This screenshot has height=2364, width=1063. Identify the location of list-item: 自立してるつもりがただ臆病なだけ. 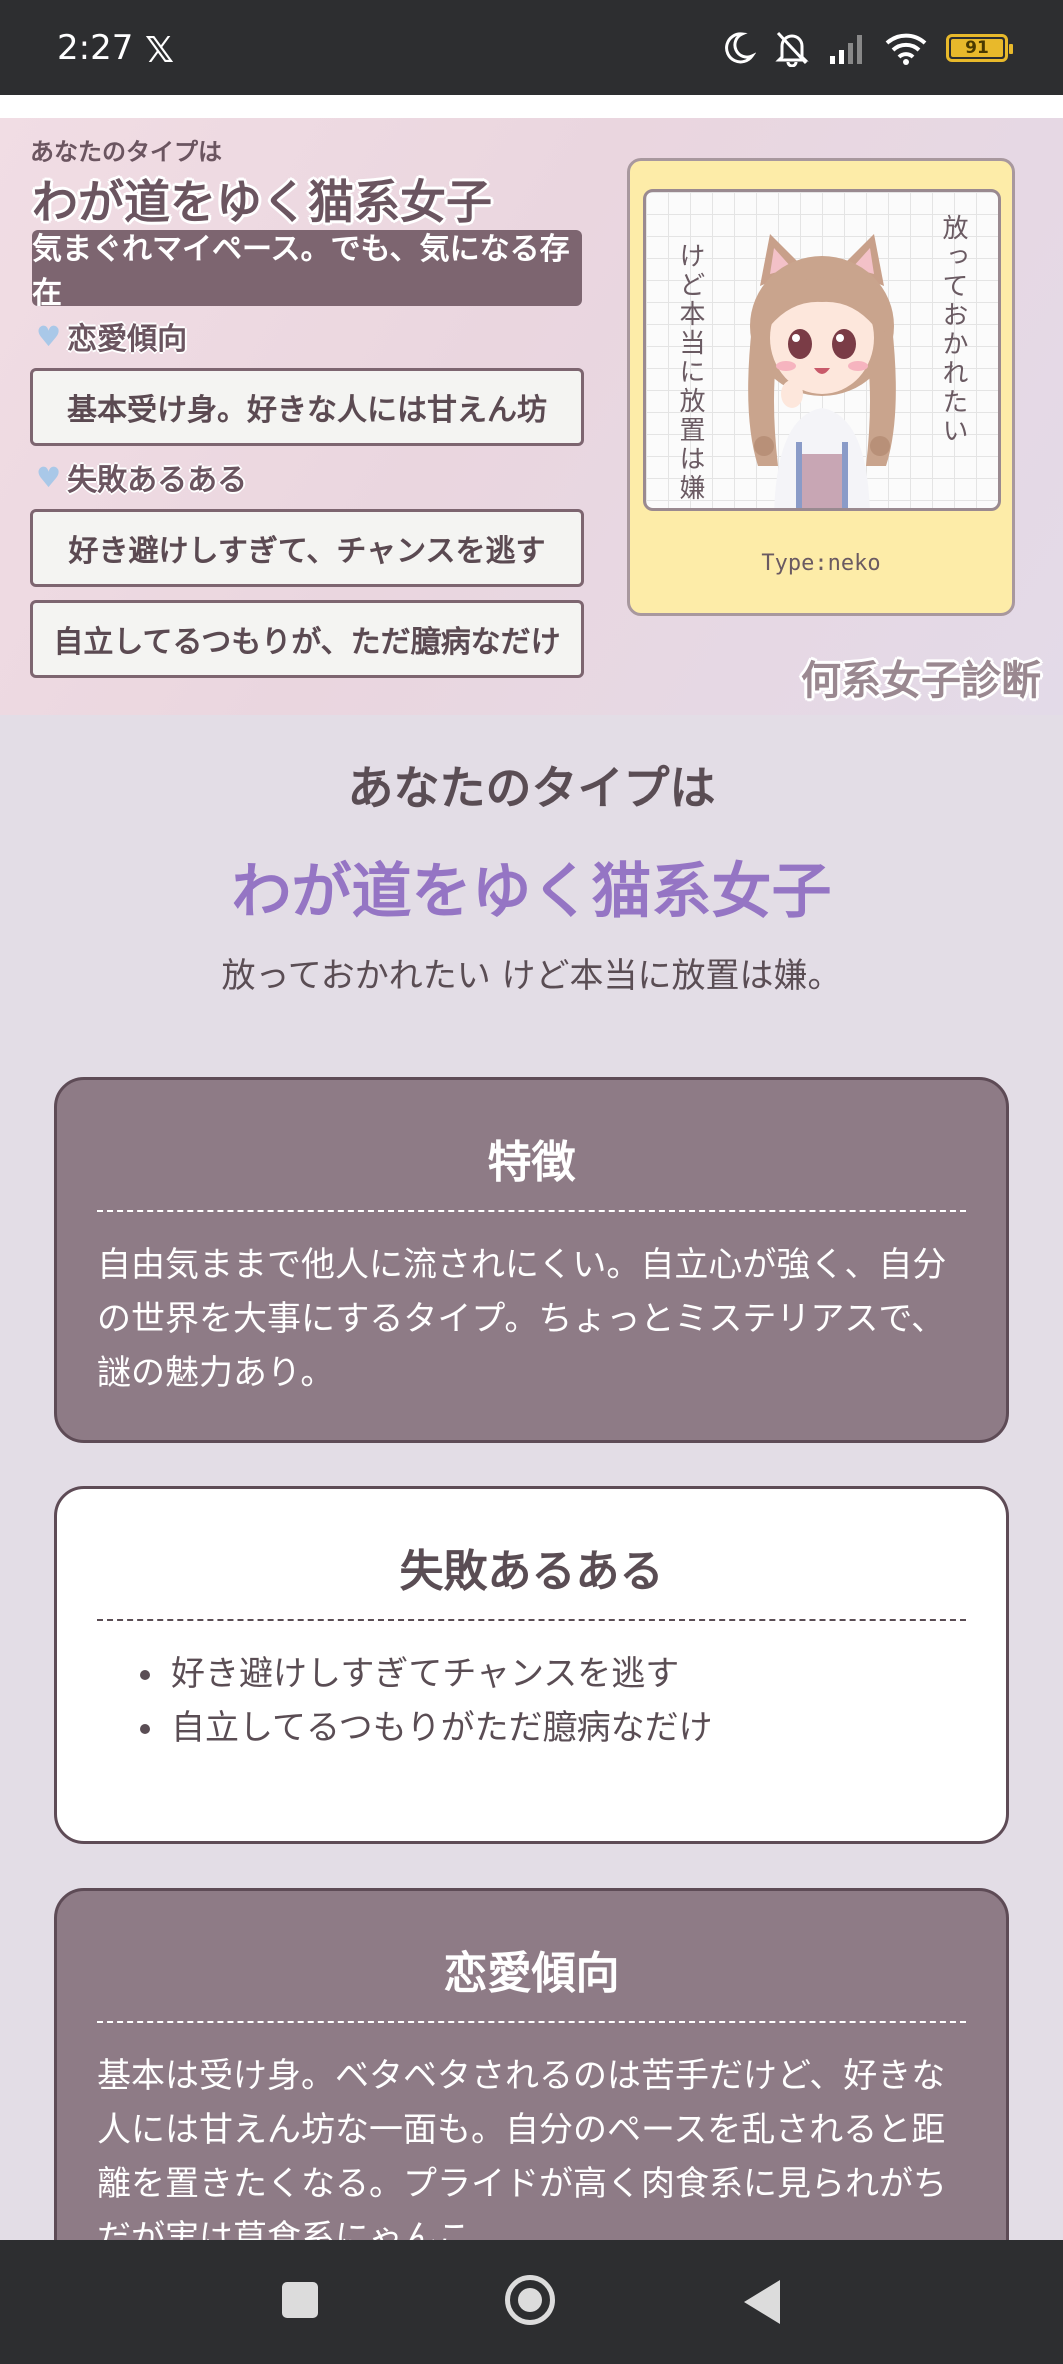
(566, 1728).